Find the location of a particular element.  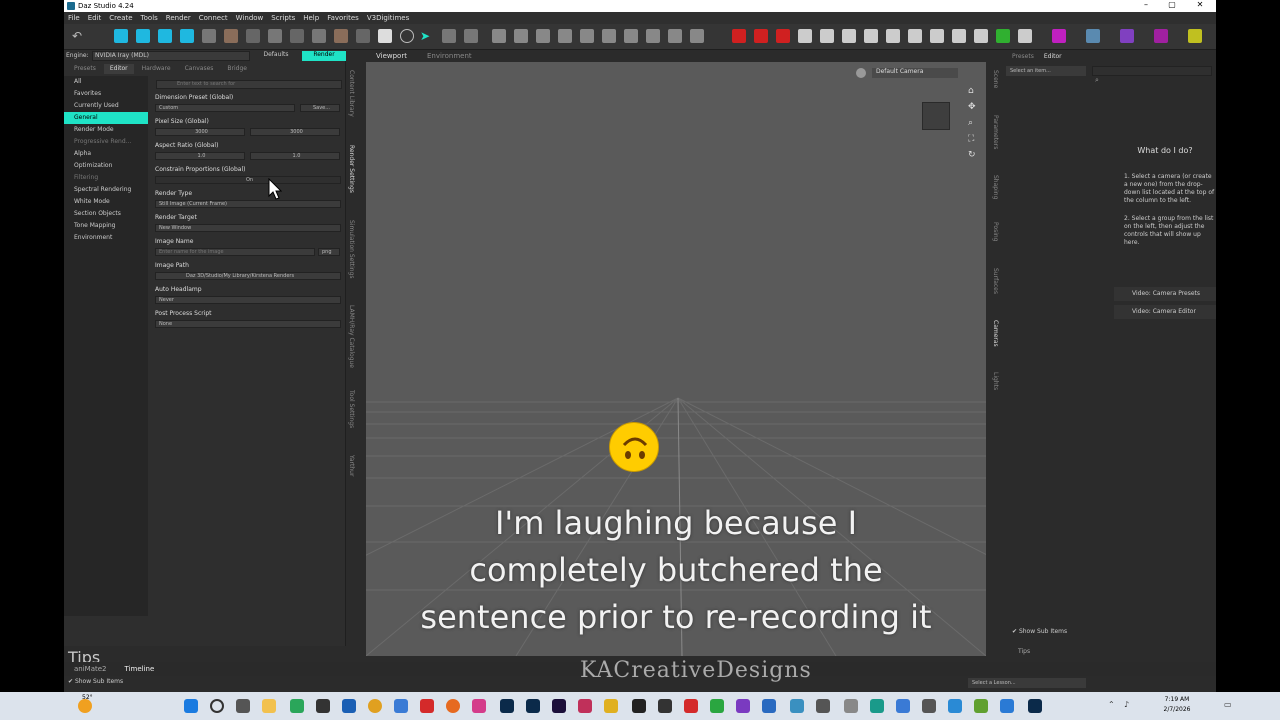

weather-icon is located at coordinates (85, 706).